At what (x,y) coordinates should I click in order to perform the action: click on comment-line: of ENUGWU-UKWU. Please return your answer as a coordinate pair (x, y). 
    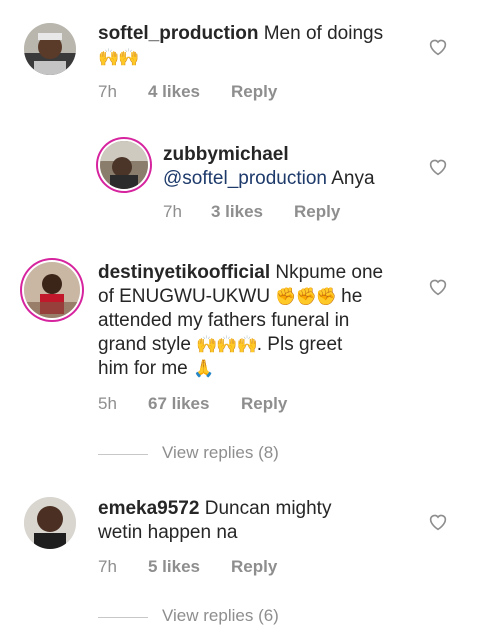
    Looking at the image, I should click on (184, 296).